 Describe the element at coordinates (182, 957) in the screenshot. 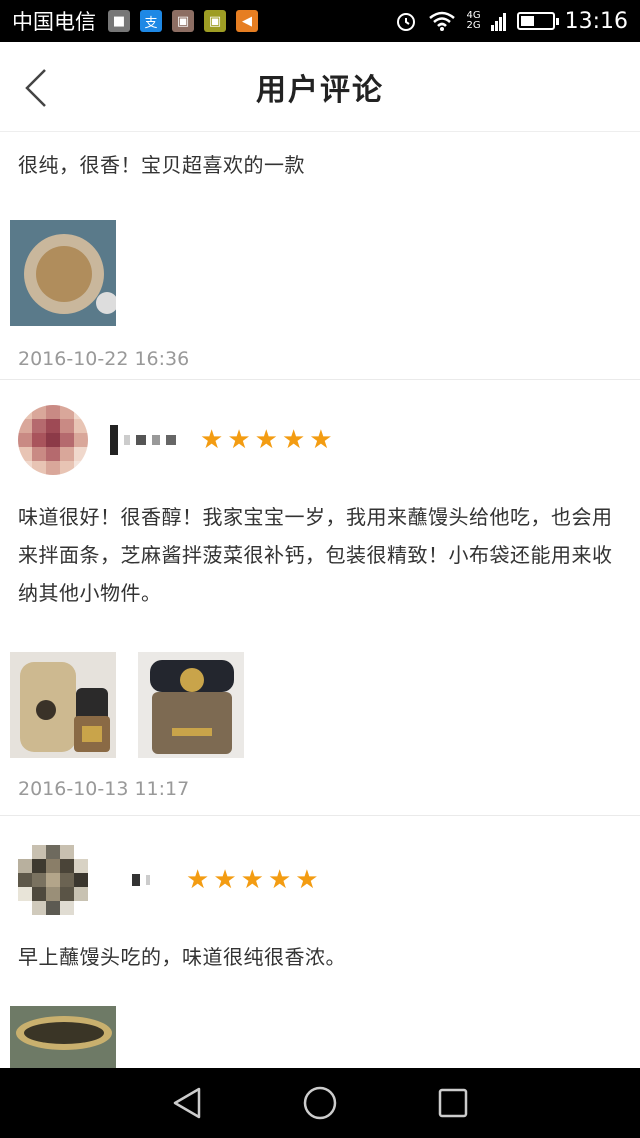

I see `review-text: 早上蘸馒头吃的，味道很纯很香浓。` at that location.